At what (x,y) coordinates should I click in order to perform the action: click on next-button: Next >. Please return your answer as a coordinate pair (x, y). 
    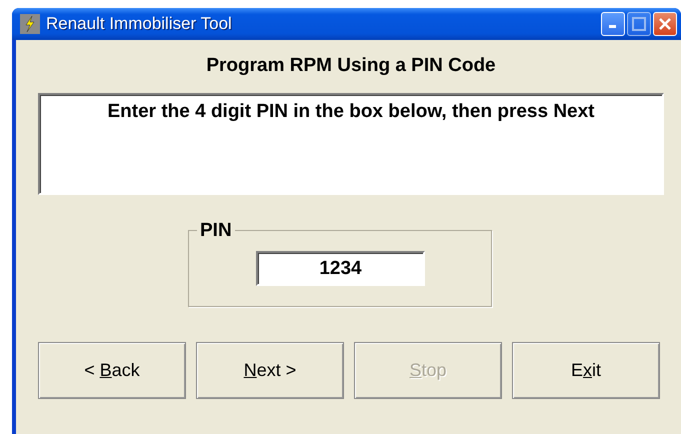
    Looking at the image, I should click on (270, 370).